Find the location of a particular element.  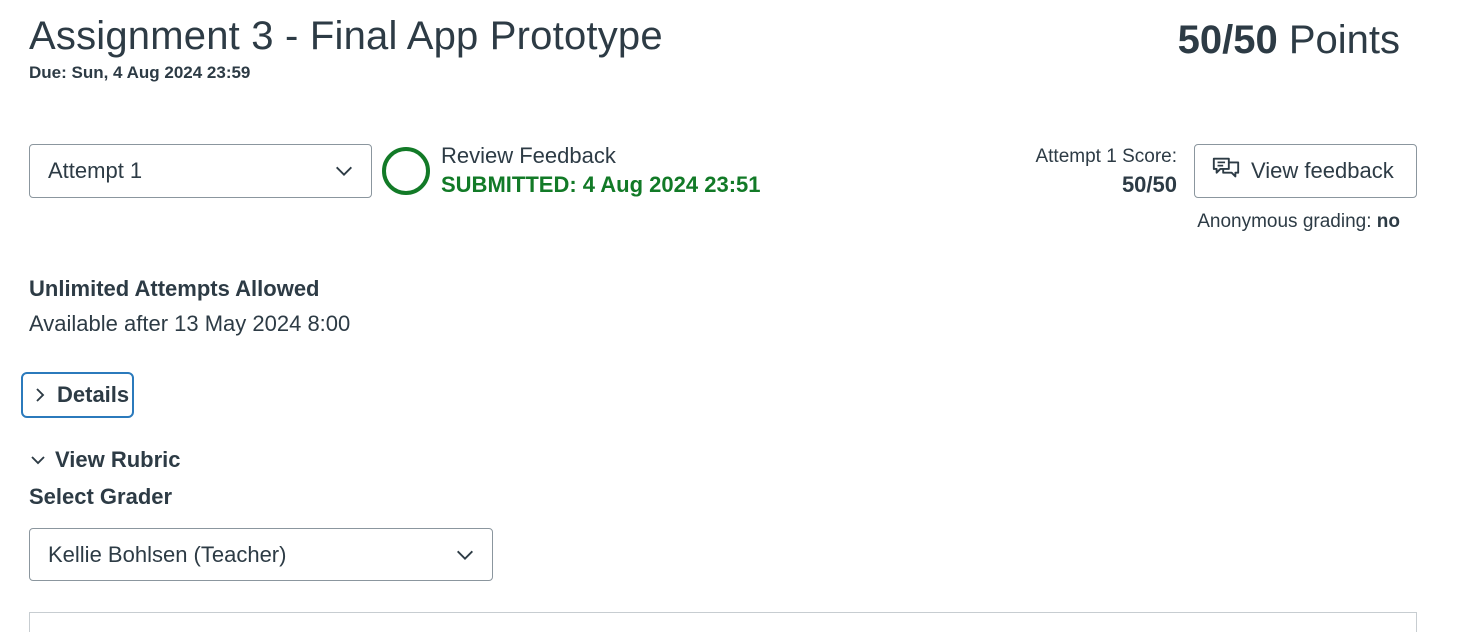

feedback-speech-bubbles-icon is located at coordinates (1226, 171).